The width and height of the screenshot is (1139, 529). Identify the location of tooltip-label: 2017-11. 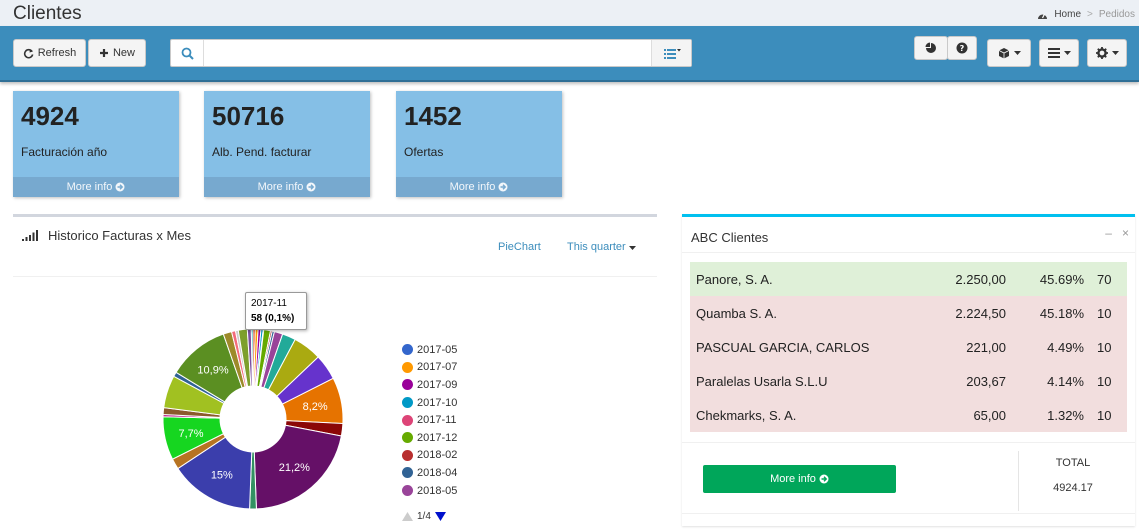
(269, 303).